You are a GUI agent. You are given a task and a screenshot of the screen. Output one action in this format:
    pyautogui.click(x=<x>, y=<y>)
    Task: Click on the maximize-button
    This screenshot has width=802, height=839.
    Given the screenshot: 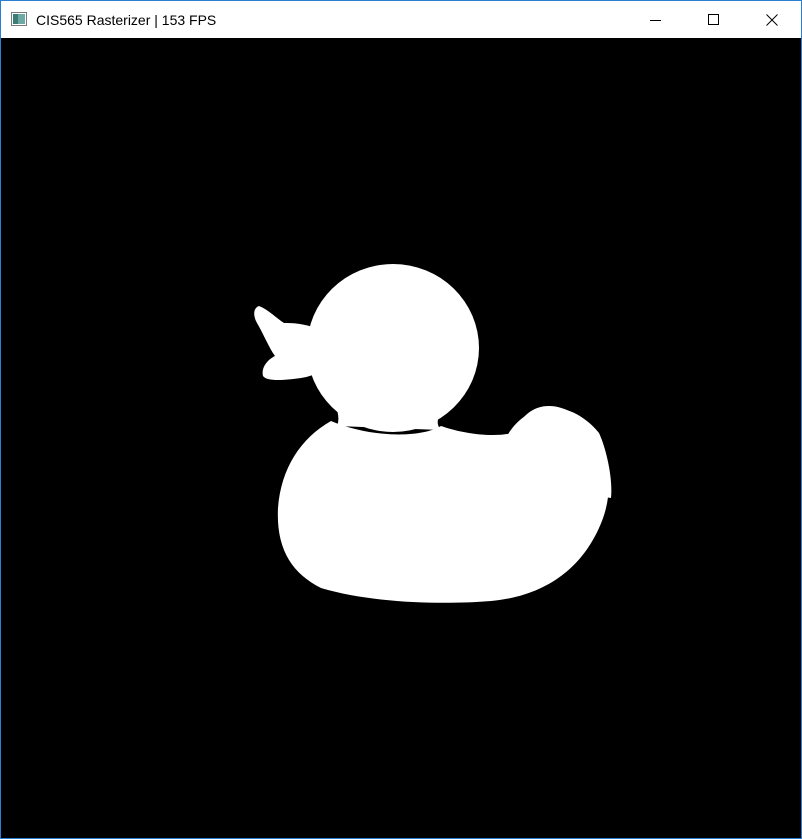 What is the action you would take?
    pyautogui.click(x=714, y=19)
    